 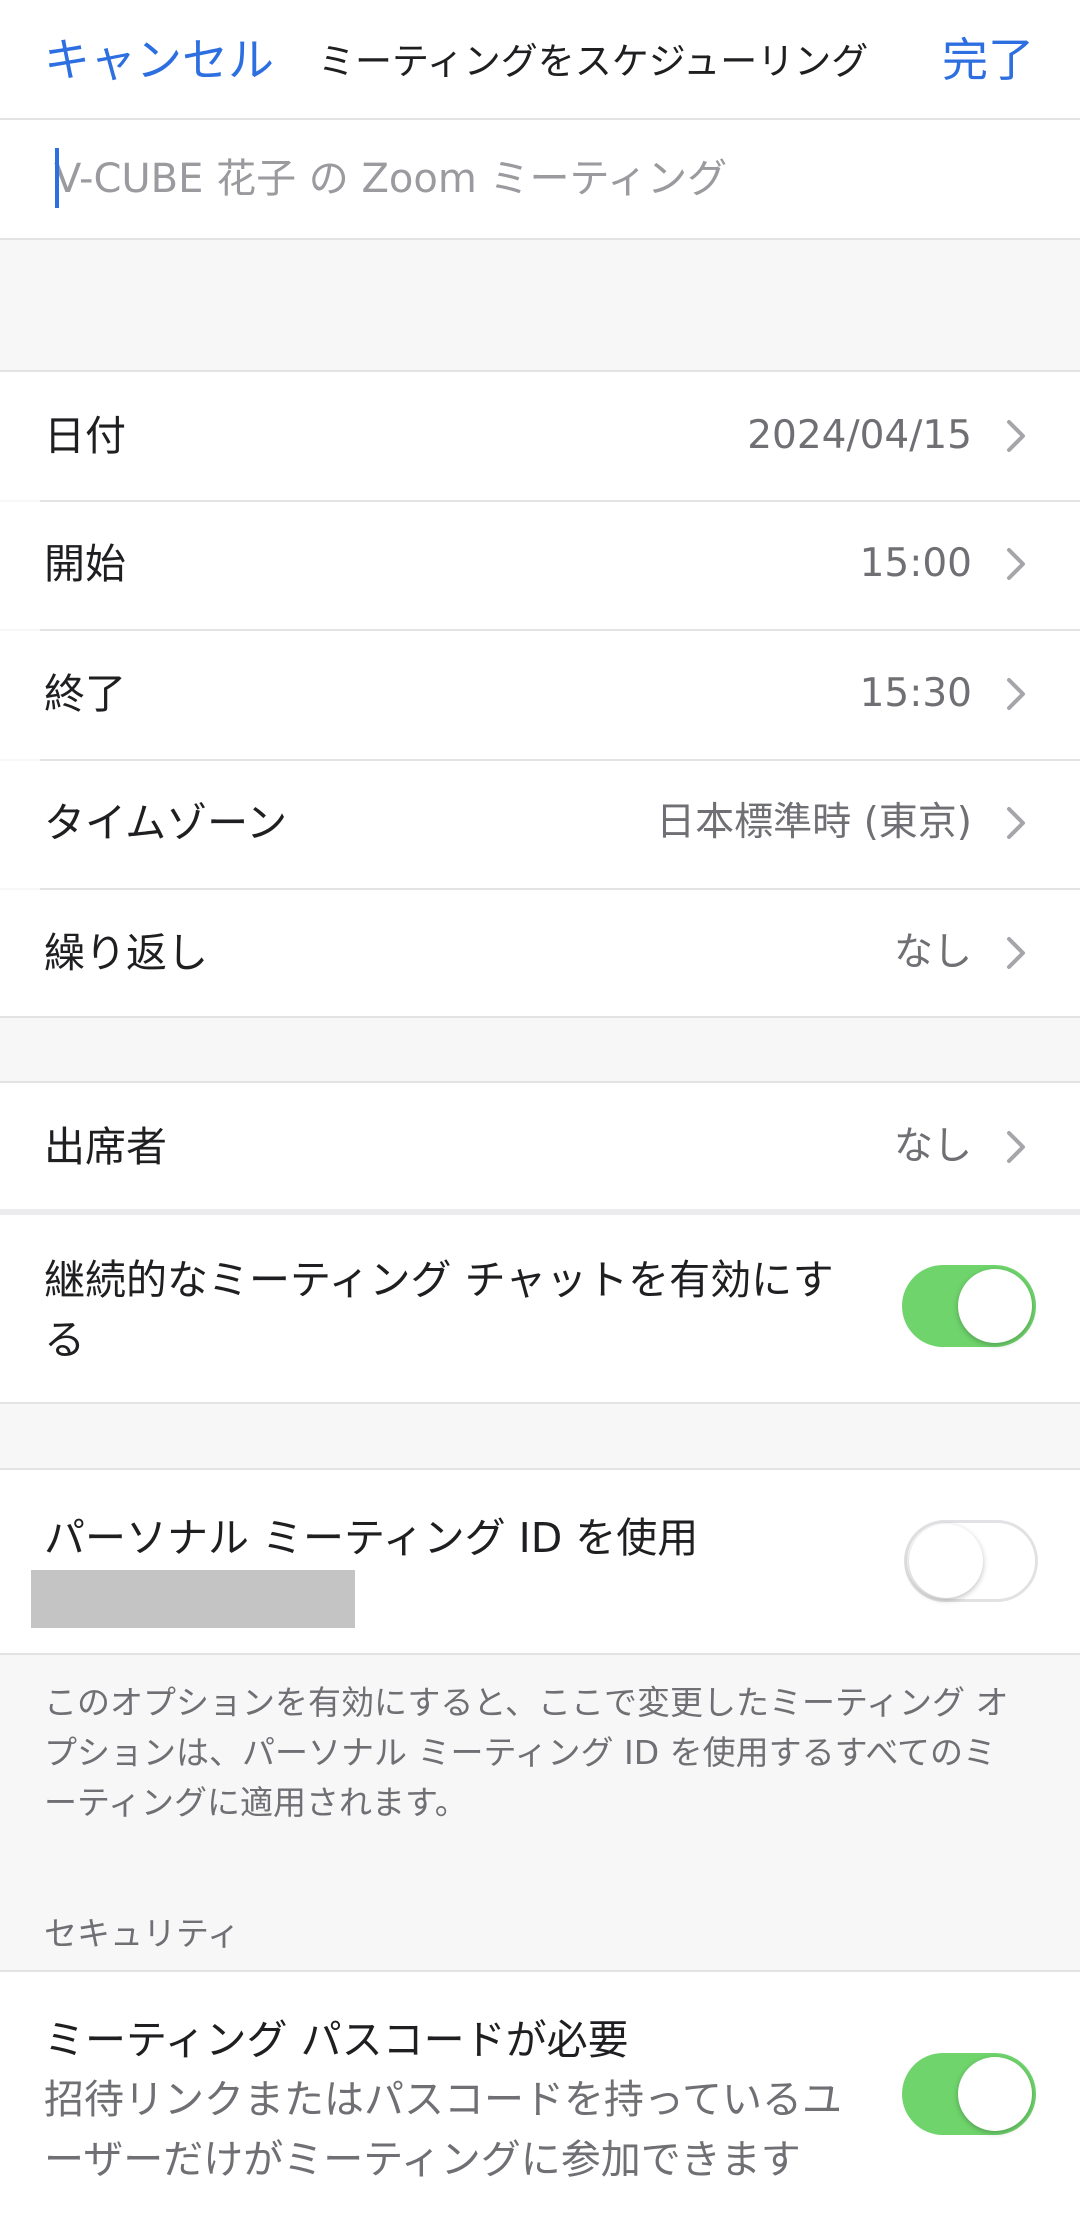 I want to click on passcode-description-line1: 招待リンクまたはパスコードを持っているユ, so click(x=443, y=2100).